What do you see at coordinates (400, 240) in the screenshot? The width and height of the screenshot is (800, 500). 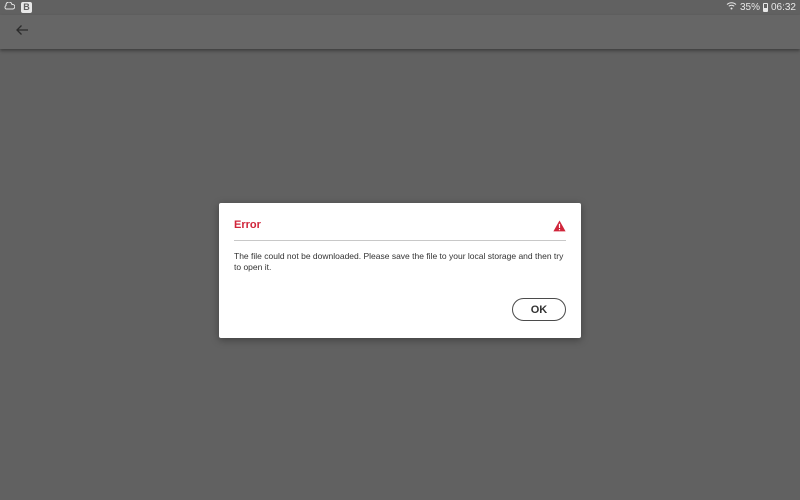 I see `dialog-divider` at bounding box center [400, 240].